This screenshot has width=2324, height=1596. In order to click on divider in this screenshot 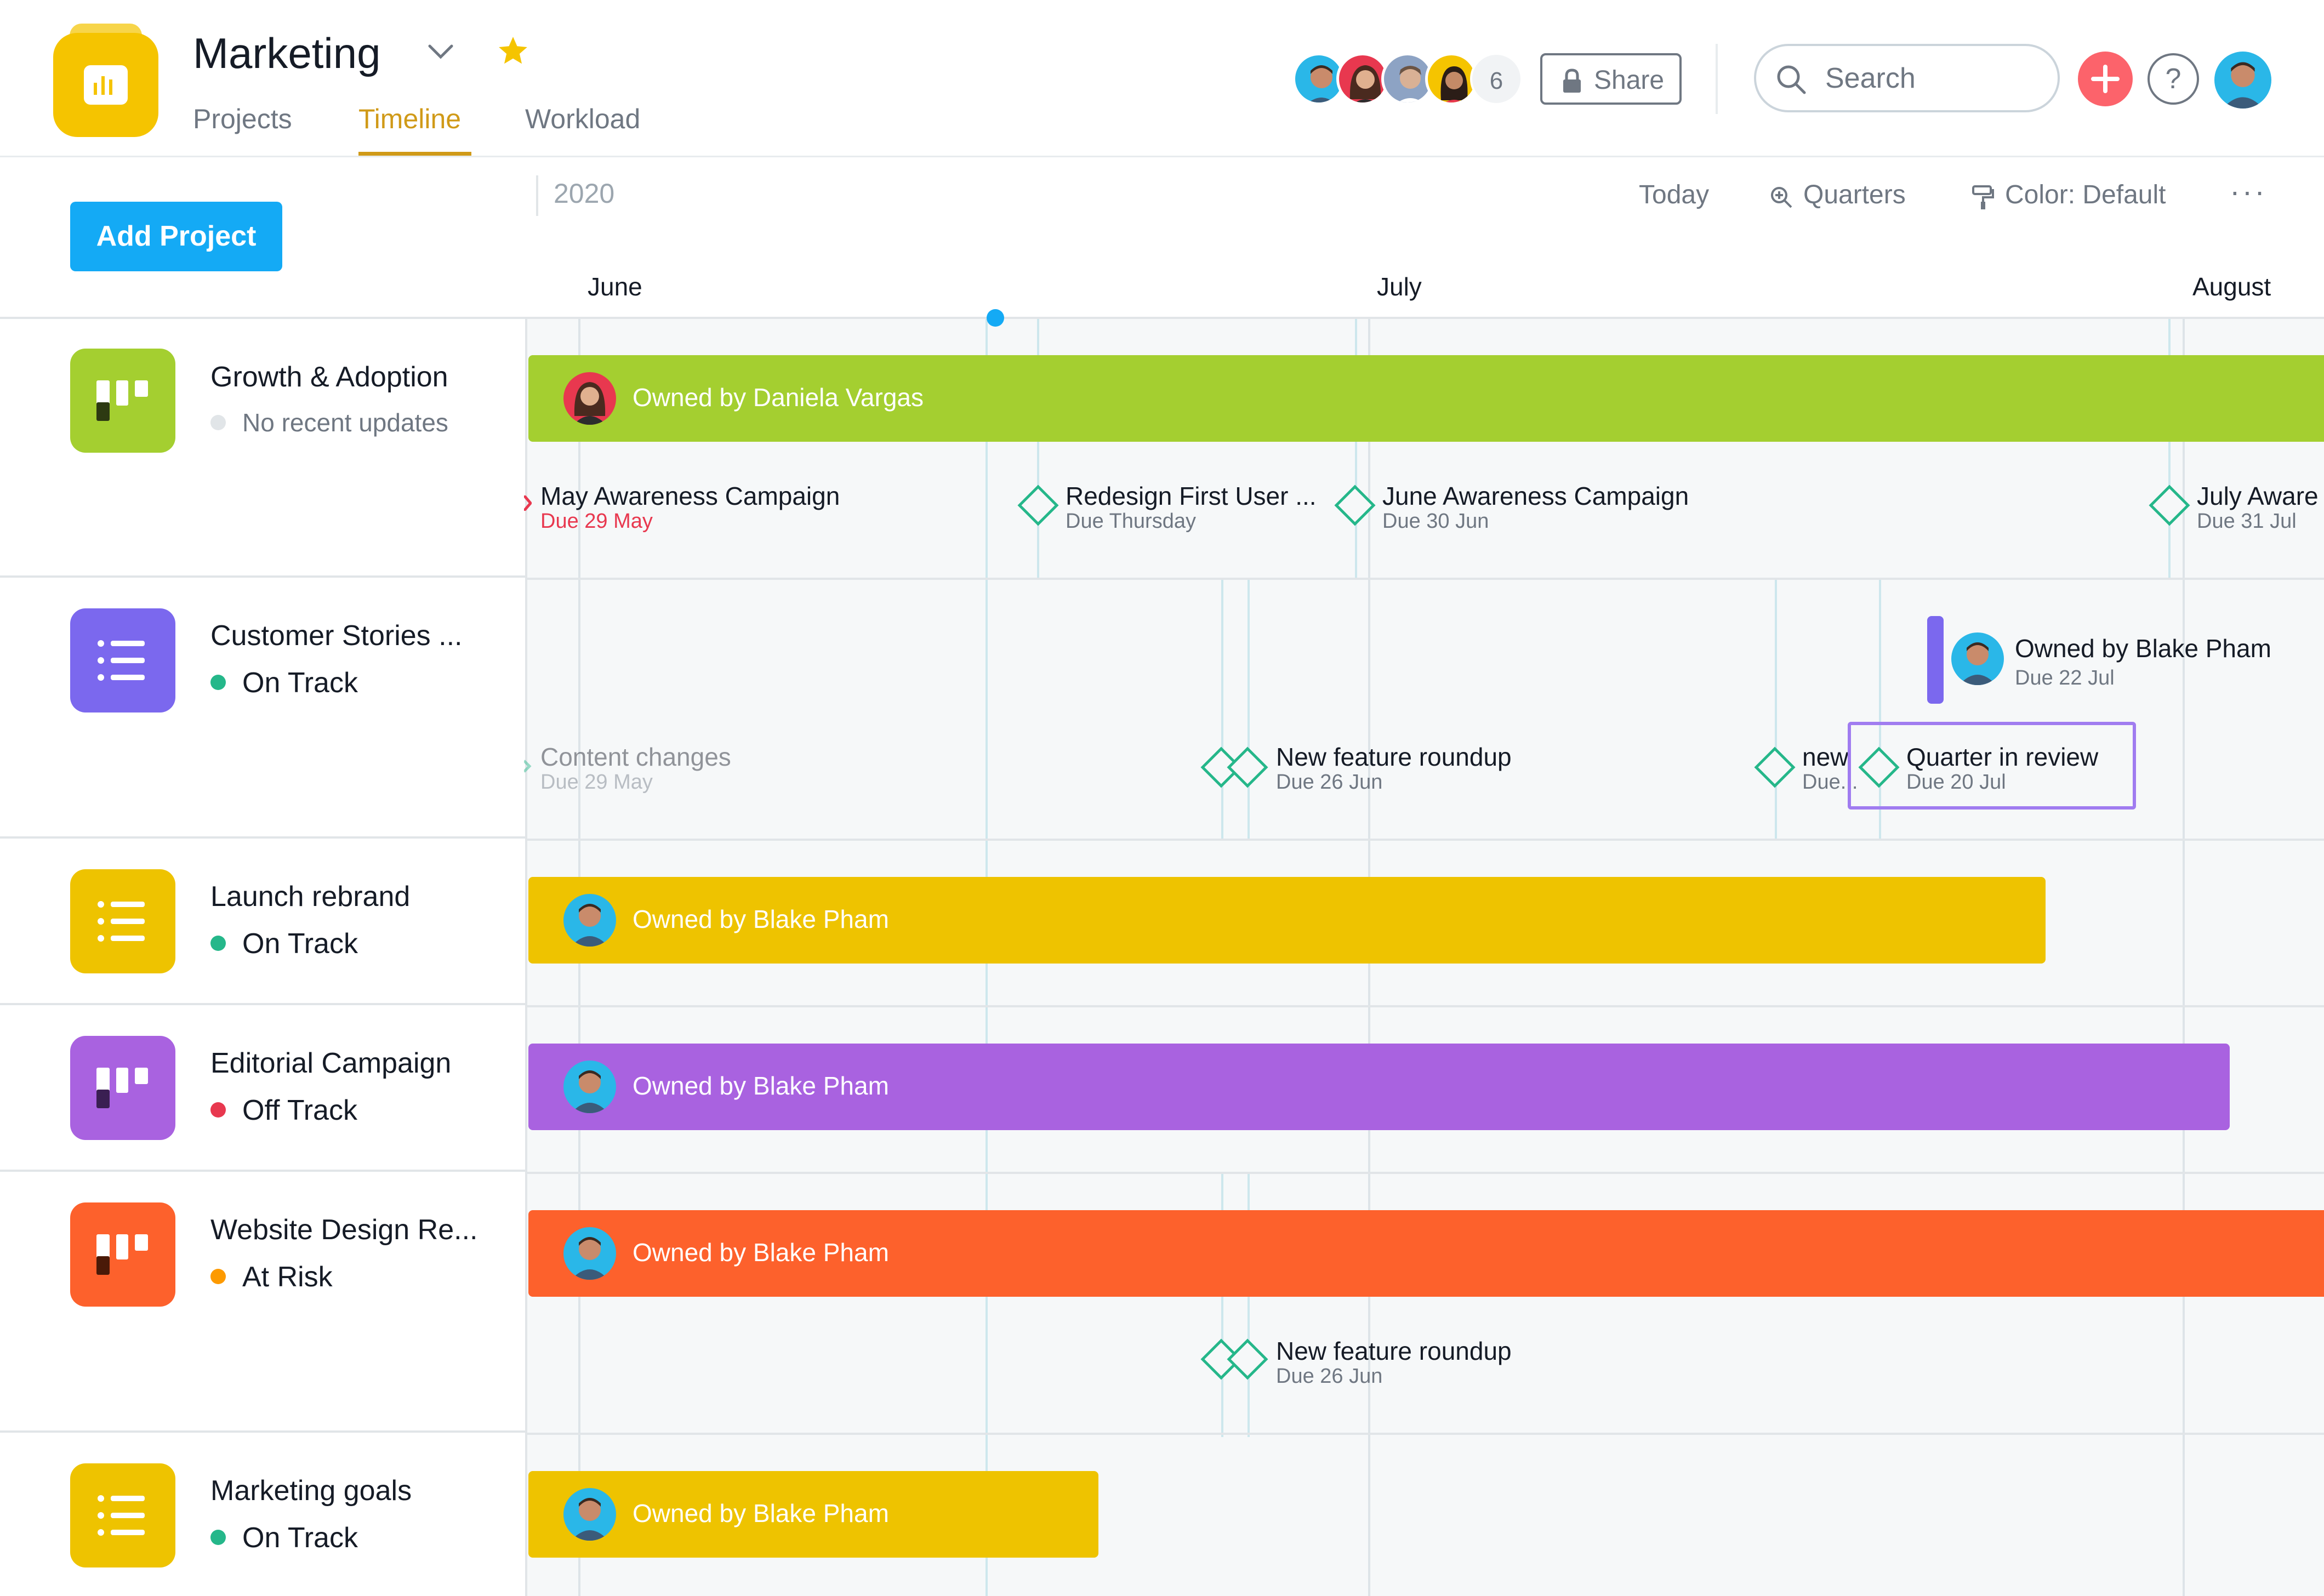, I will do `click(1717, 79)`.